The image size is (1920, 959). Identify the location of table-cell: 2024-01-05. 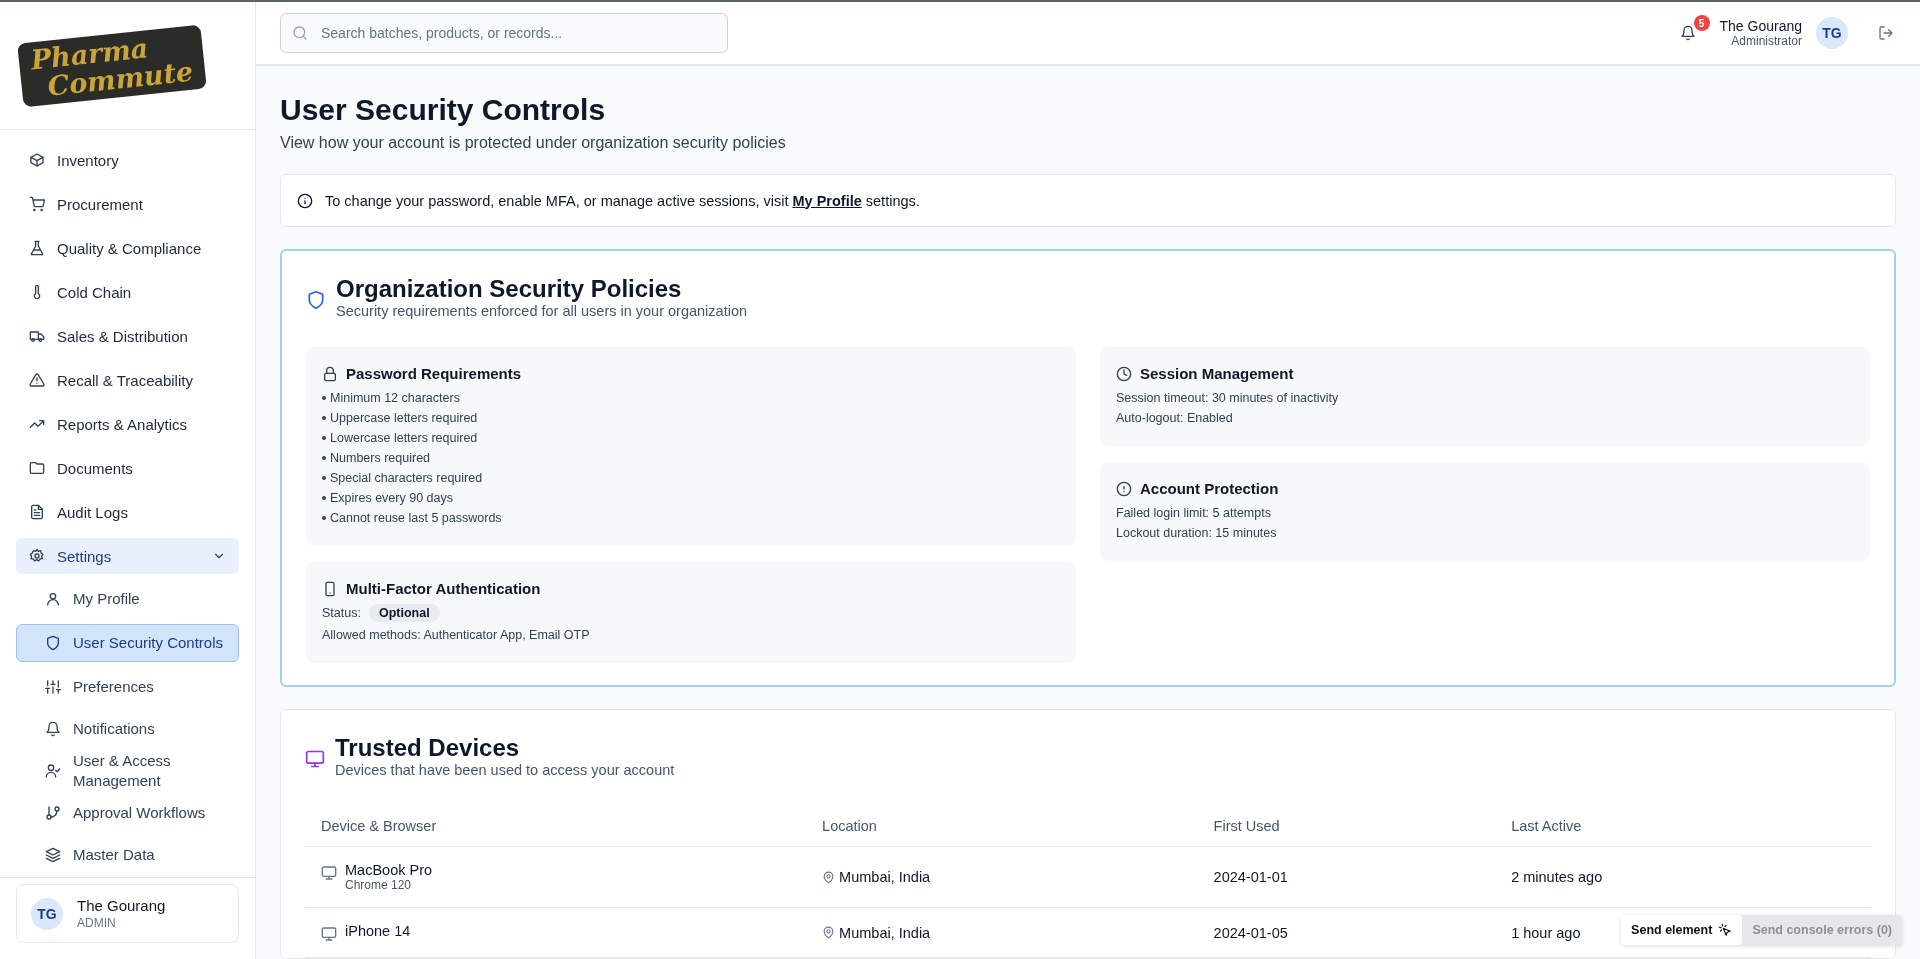
(1250, 932).